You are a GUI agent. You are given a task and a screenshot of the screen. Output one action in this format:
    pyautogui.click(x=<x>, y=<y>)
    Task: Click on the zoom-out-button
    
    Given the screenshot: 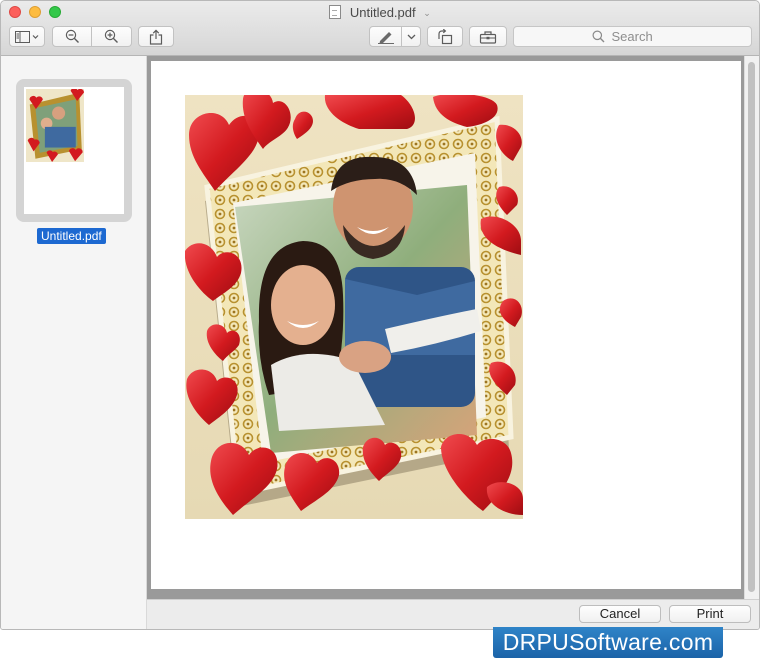 What is the action you would take?
    pyautogui.click(x=72, y=36)
    